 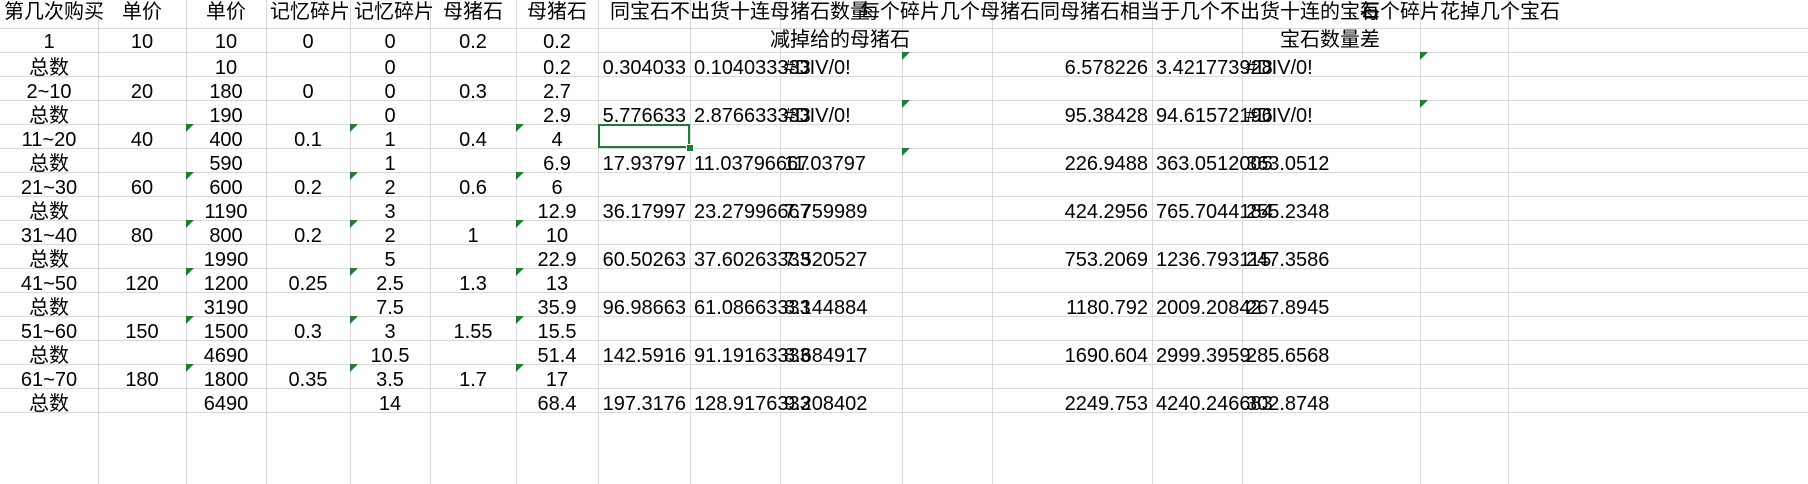 What do you see at coordinates (644, 212) in the screenshot?
I see `table-cell: 36.17997` at bounding box center [644, 212].